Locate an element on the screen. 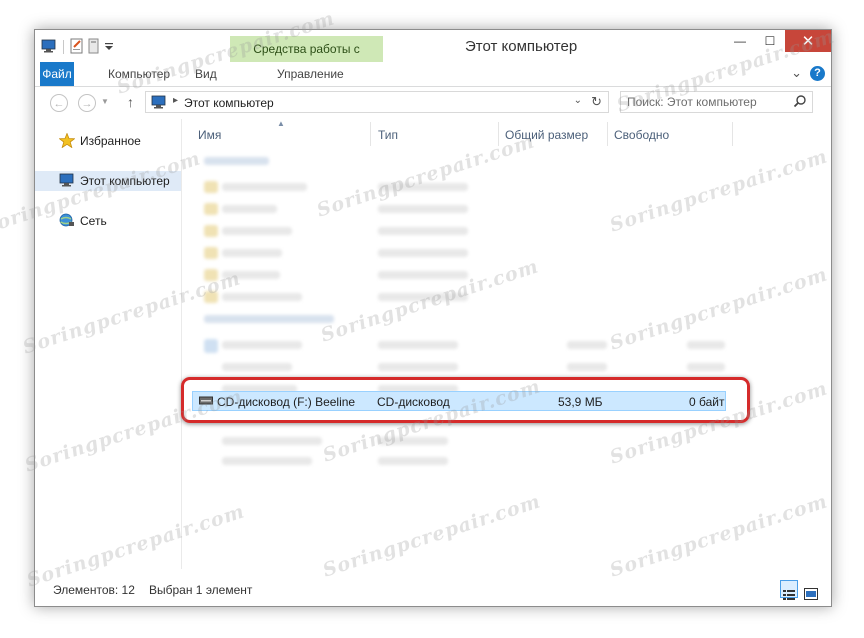 The width and height of the screenshot is (864, 638). cell-name: CD-дисковод (F:) Beeline is located at coordinates (286, 402).